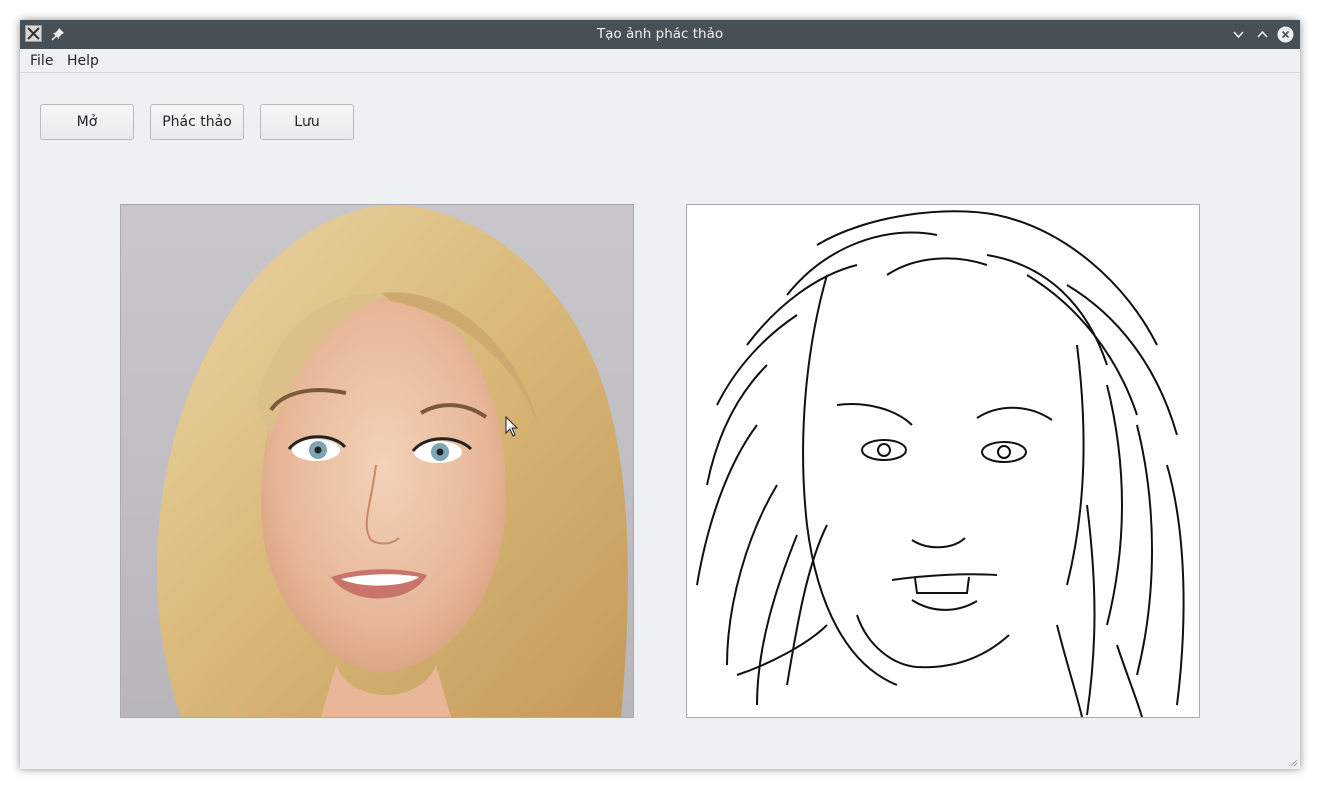 This screenshot has height=789, width=1320. I want to click on resize-grip-icon, so click(1293, 762).